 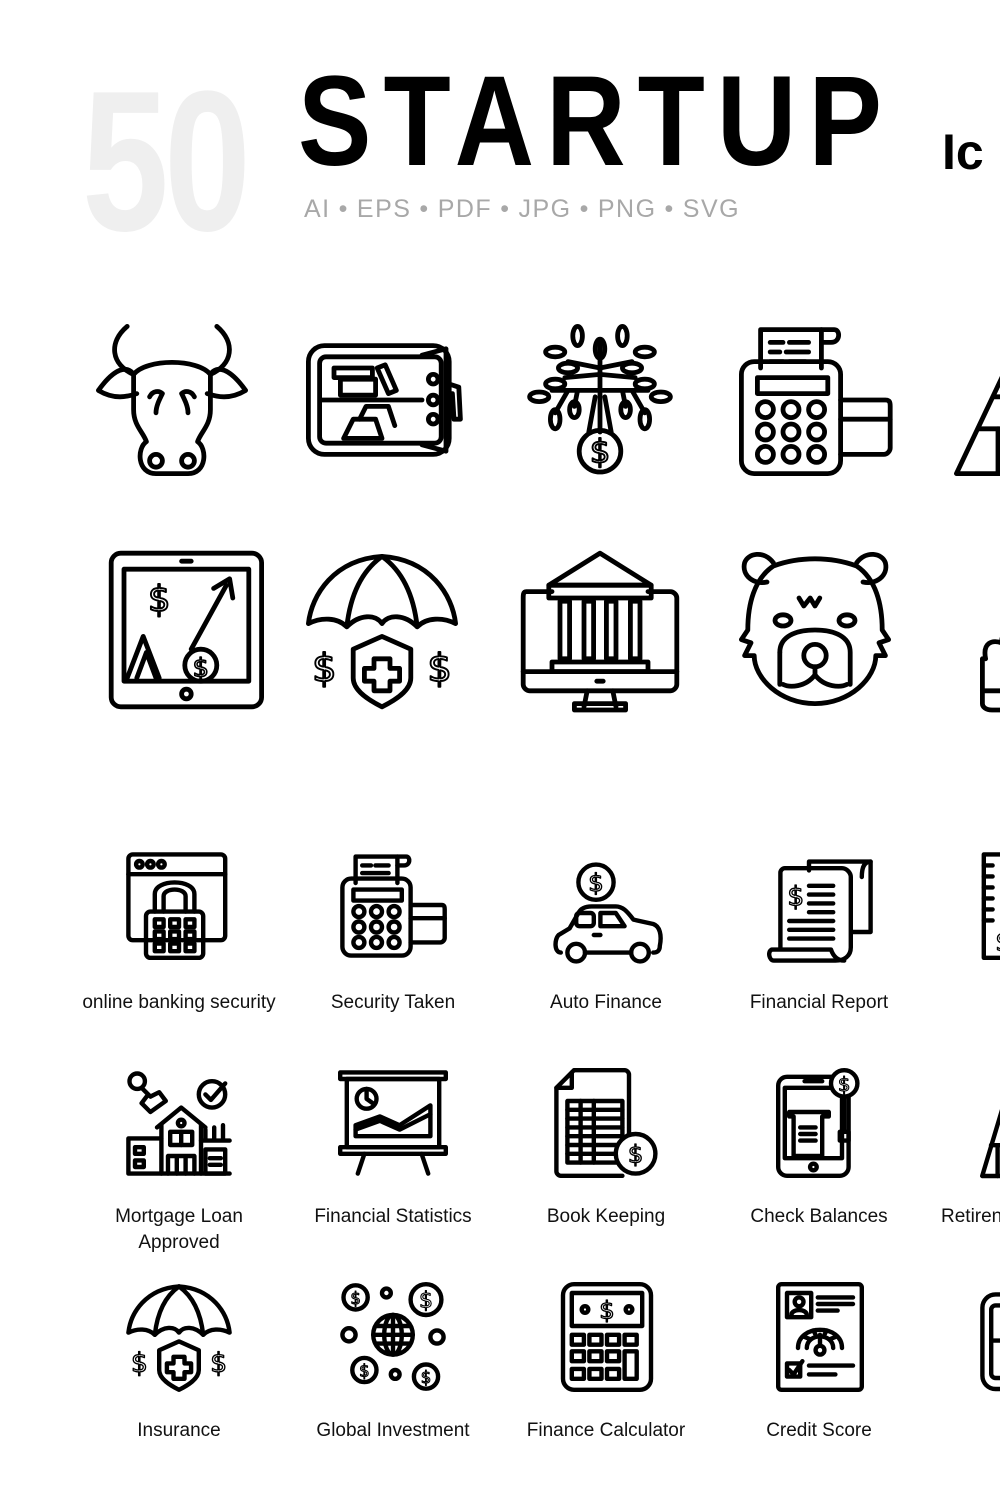 What do you see at coordinates (987, 905) in the screenshot?
I see `stock-ruler-icon: $` at bounding box center [987, 905].